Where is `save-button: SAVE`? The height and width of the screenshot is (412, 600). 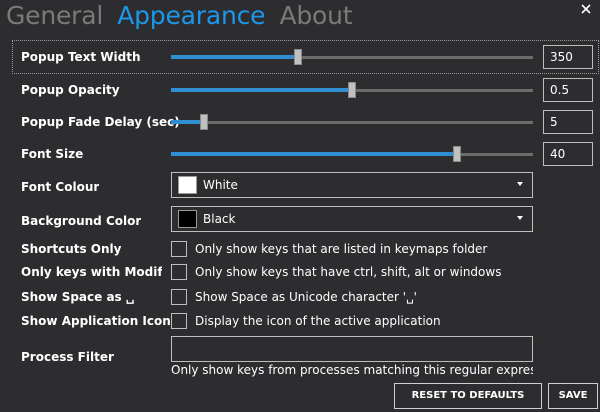 save-button: SAVE is located at coordinates (573, 396).